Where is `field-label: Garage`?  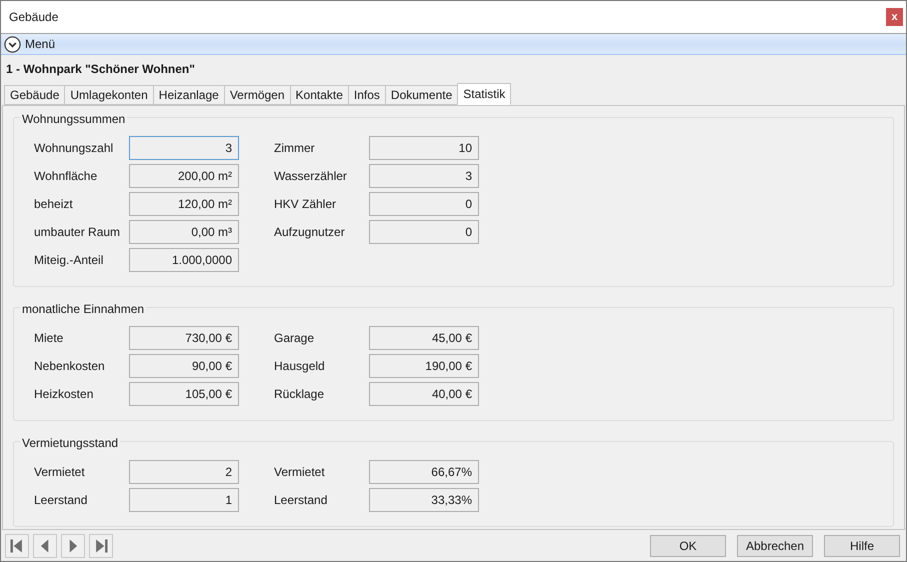
field-label: Garage is located at coordinates (295, 338).